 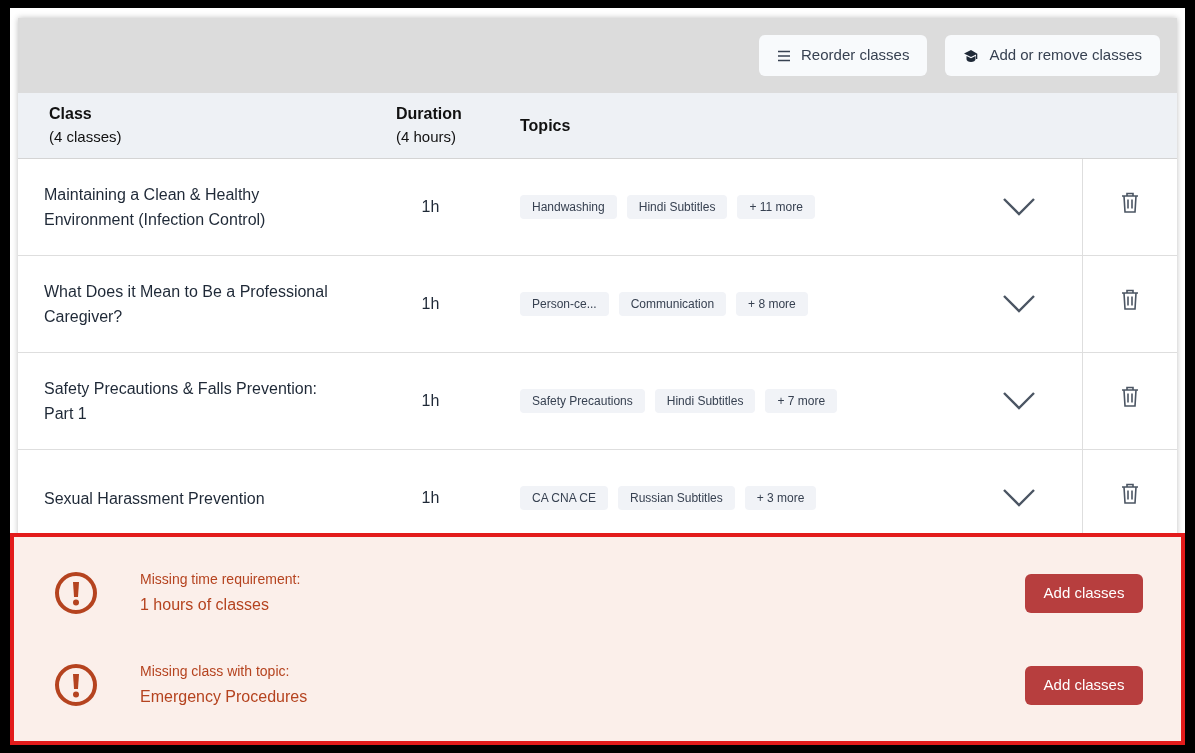 I want to click on class-name: Safety Precautions & Falls Prevention: Part 1, so click(x=181, y=401).